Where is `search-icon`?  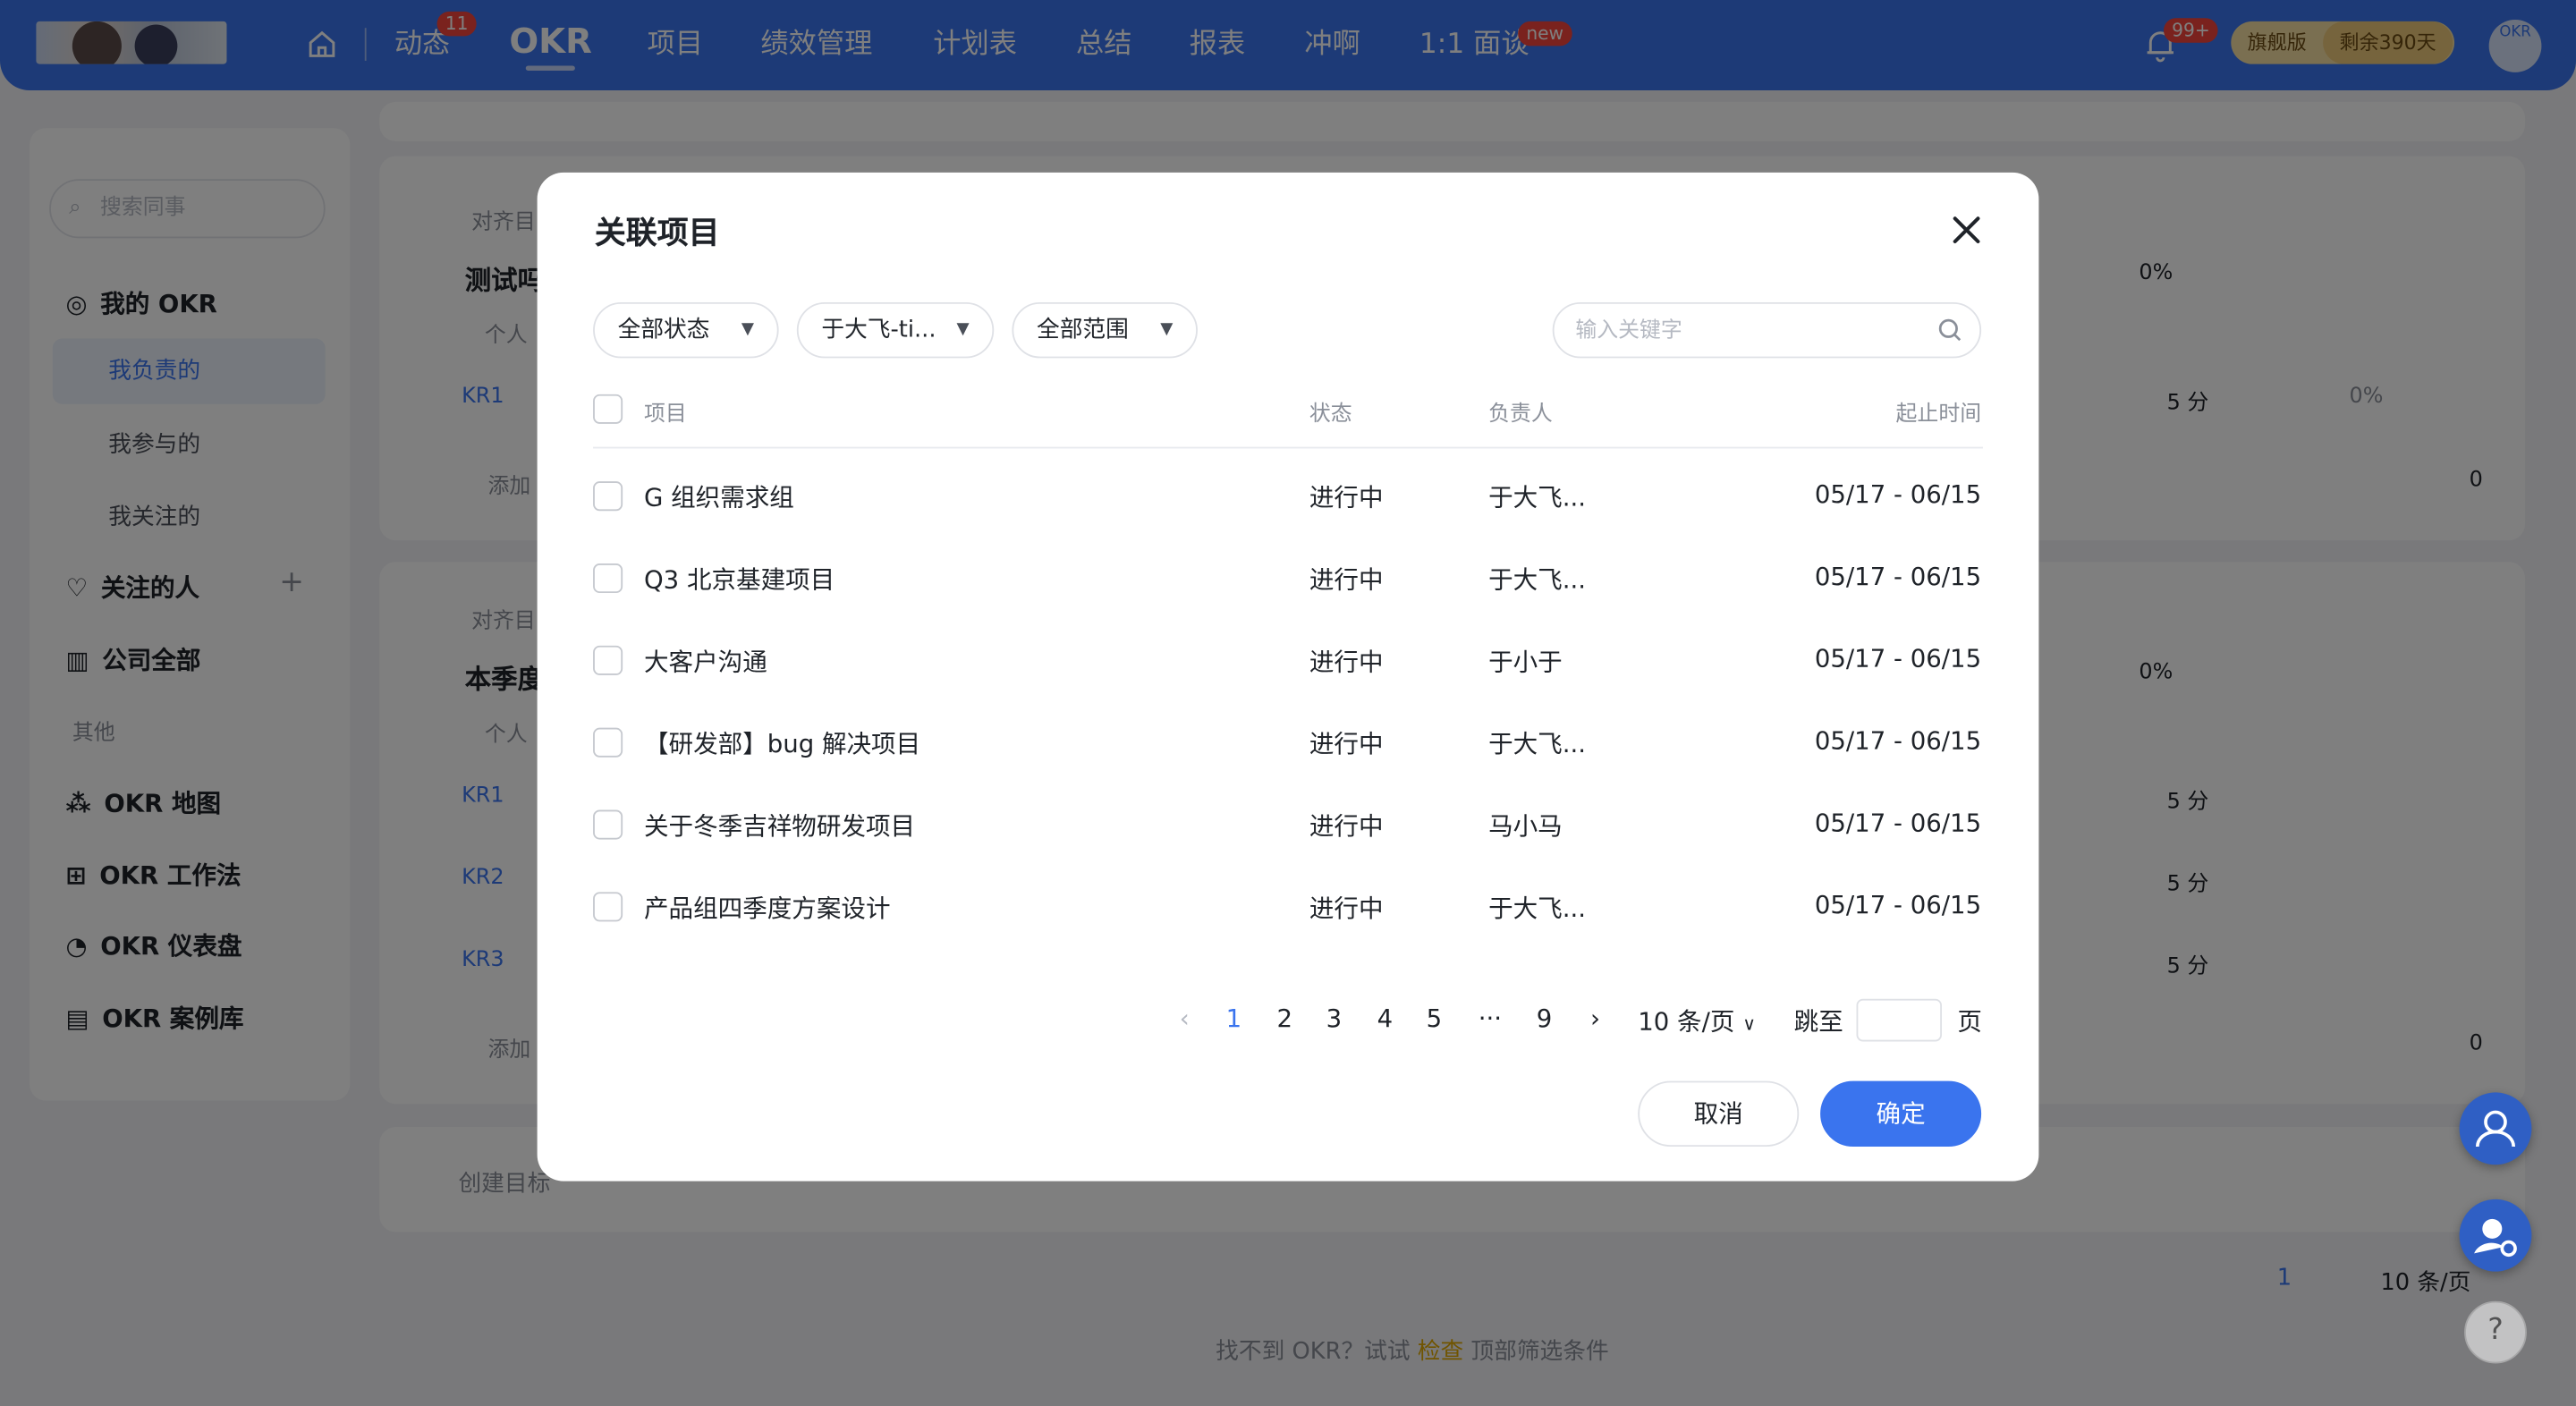
search-icon is located at coordinates (1950, 330).